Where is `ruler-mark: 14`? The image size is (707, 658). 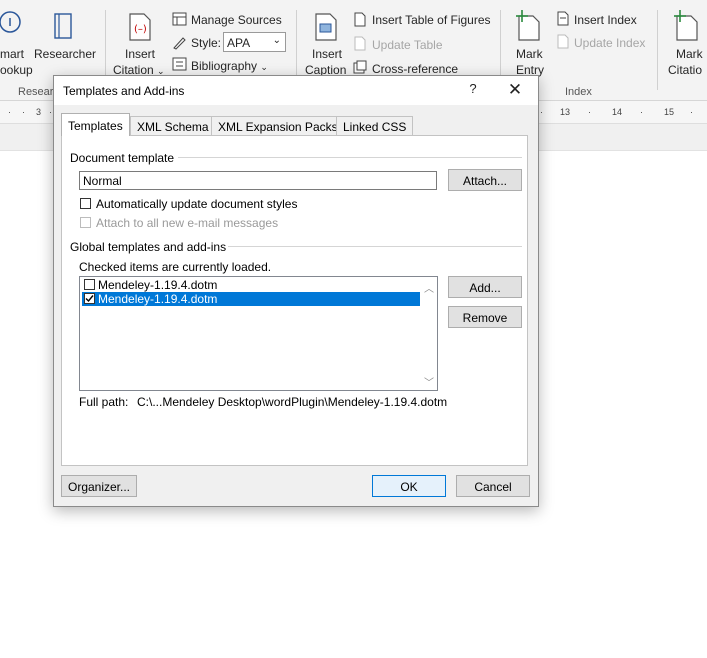
ruler-mark: 14 is located at coordinates (617, 112).